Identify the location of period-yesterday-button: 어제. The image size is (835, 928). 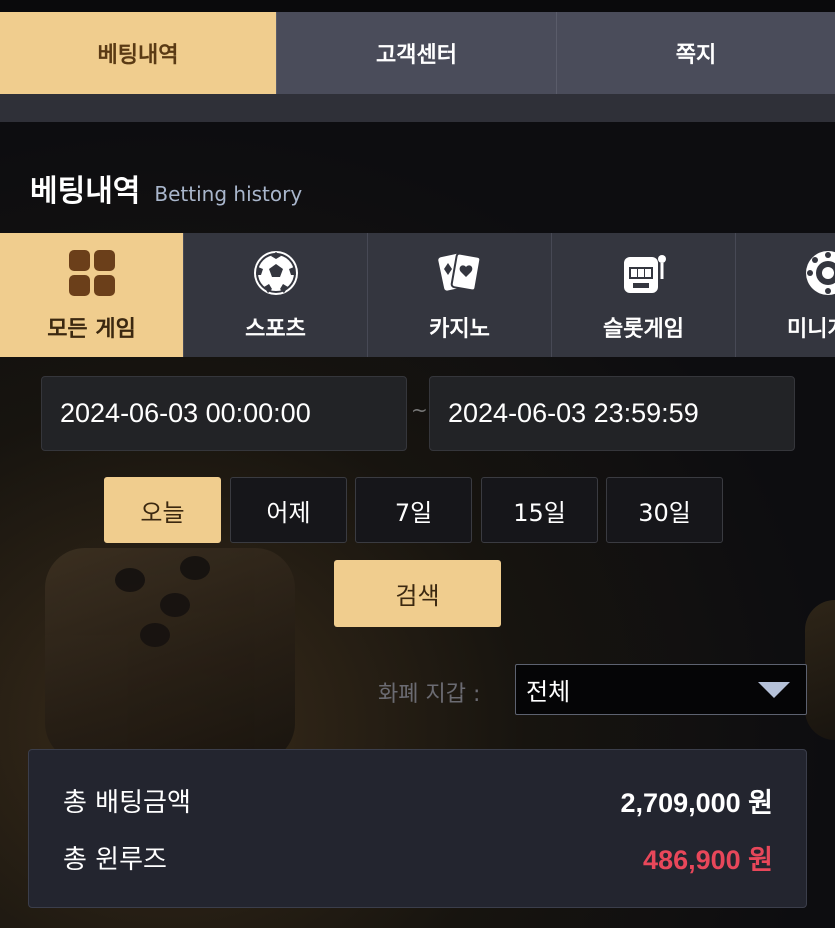
(288, 510).